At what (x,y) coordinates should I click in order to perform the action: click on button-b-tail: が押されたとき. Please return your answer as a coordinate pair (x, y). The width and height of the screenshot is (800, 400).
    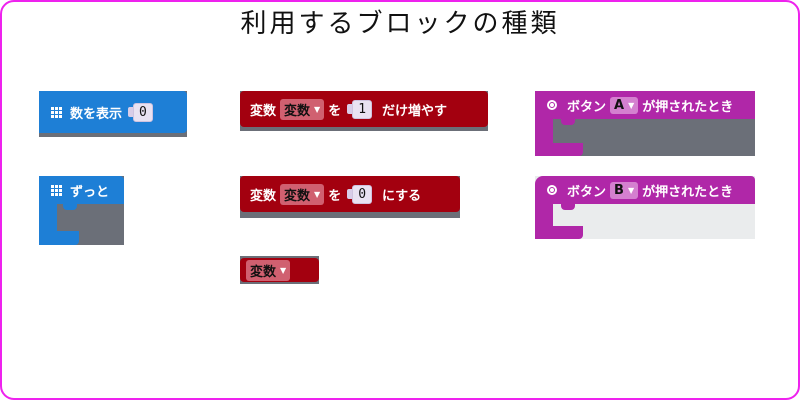
    Looking at the image, I should click on (688, 192).